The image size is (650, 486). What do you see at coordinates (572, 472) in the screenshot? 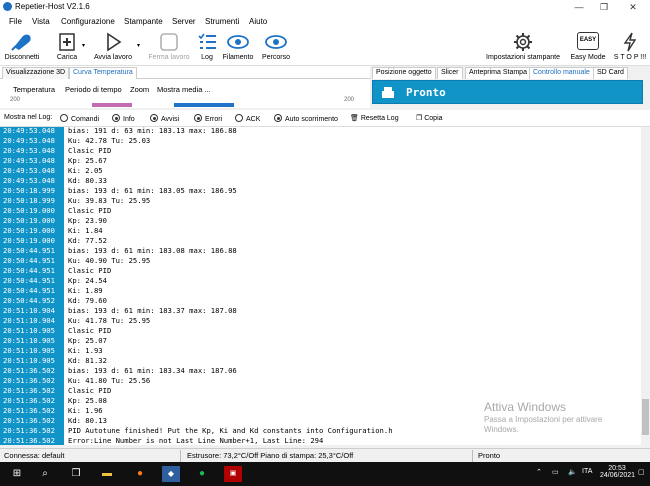
I see `volume-icon: 🔈` at bounding box center [572, 472].